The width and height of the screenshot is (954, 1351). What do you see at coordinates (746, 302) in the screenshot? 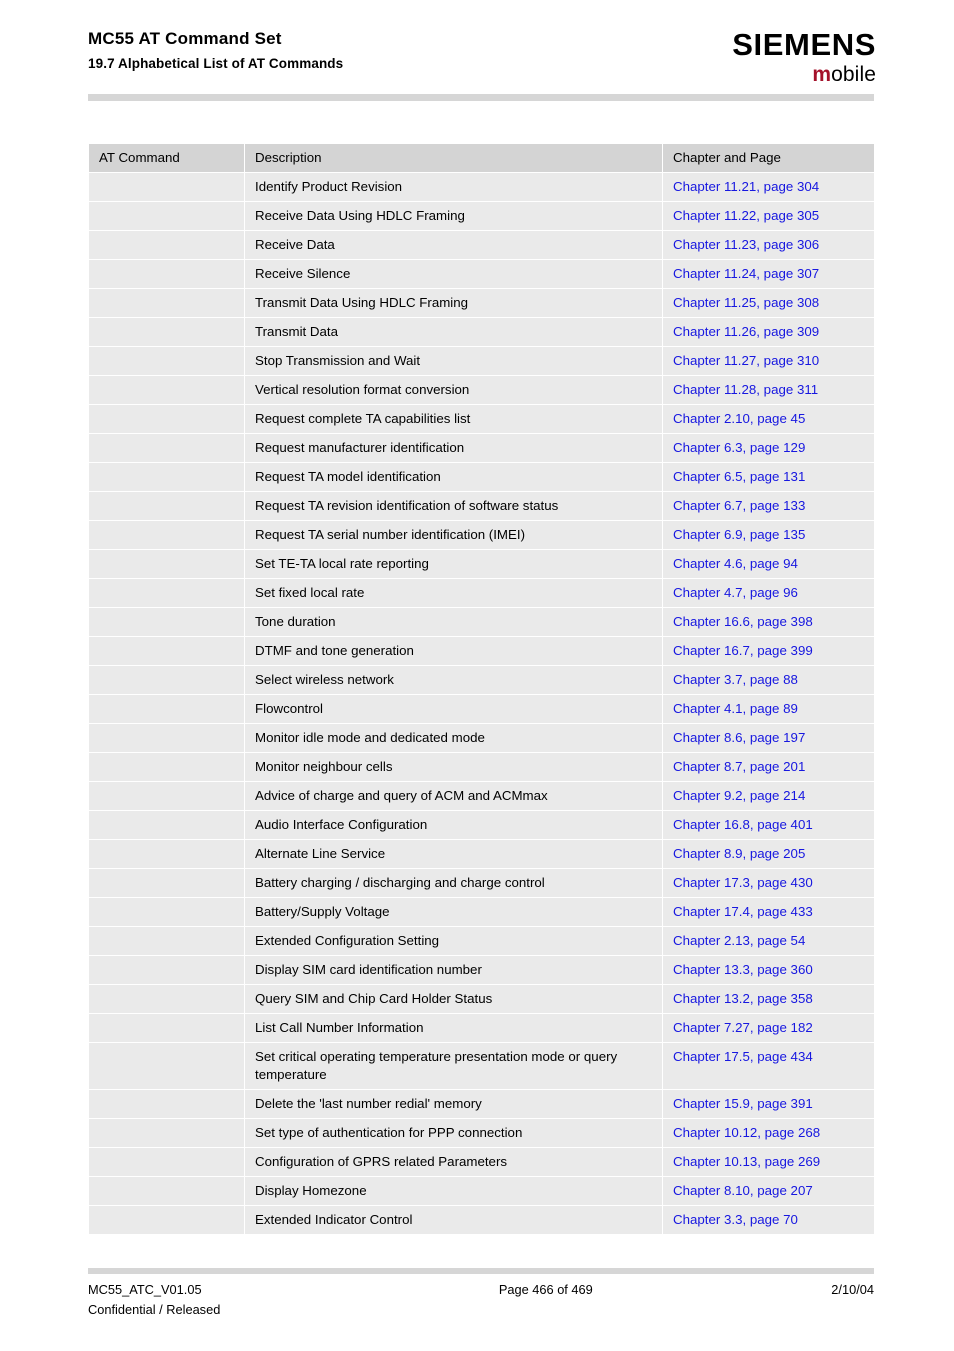
I see `chapter-page-link: Chapter 11.25, page 308` at bounding box center [746, 302].